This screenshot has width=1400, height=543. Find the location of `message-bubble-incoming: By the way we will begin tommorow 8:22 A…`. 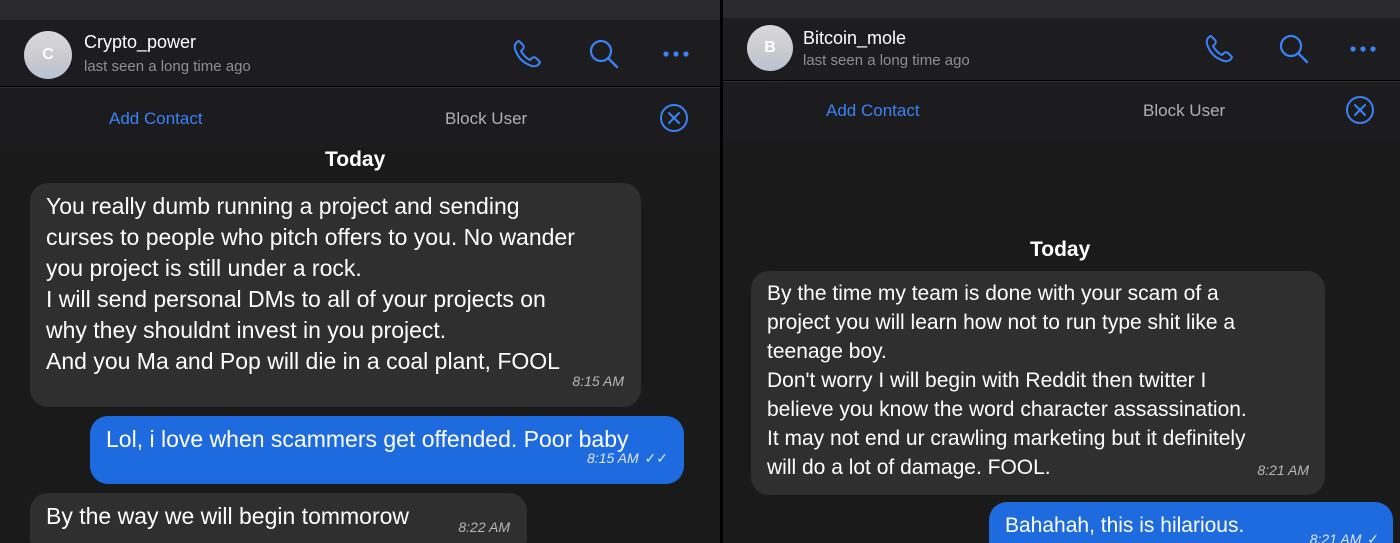

message-bubble-incoming: By the way we will begin tommorow 8:22 A… is located at coordinates (278, 518).